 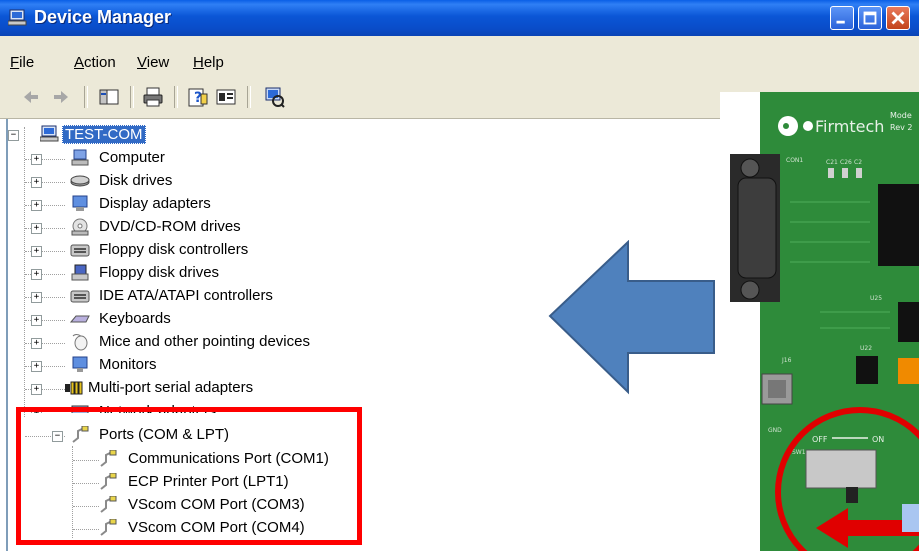 I want to click on menu-view-label: iew, so click(x=158, y=62).